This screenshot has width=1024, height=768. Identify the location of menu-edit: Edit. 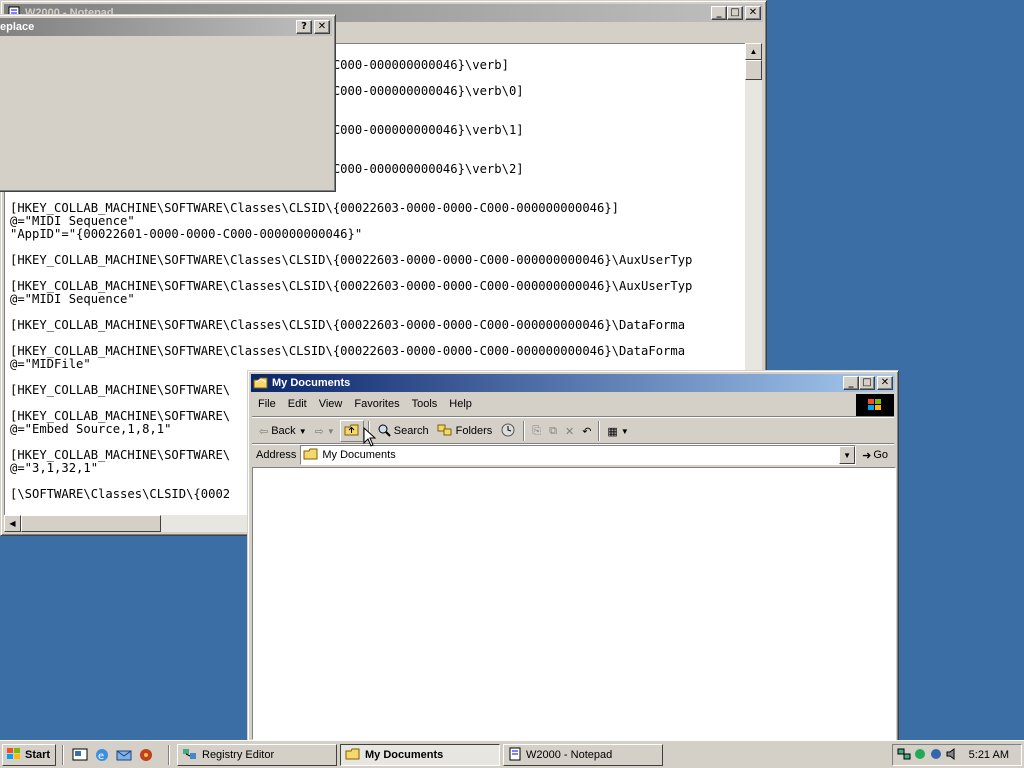
(297, 404).